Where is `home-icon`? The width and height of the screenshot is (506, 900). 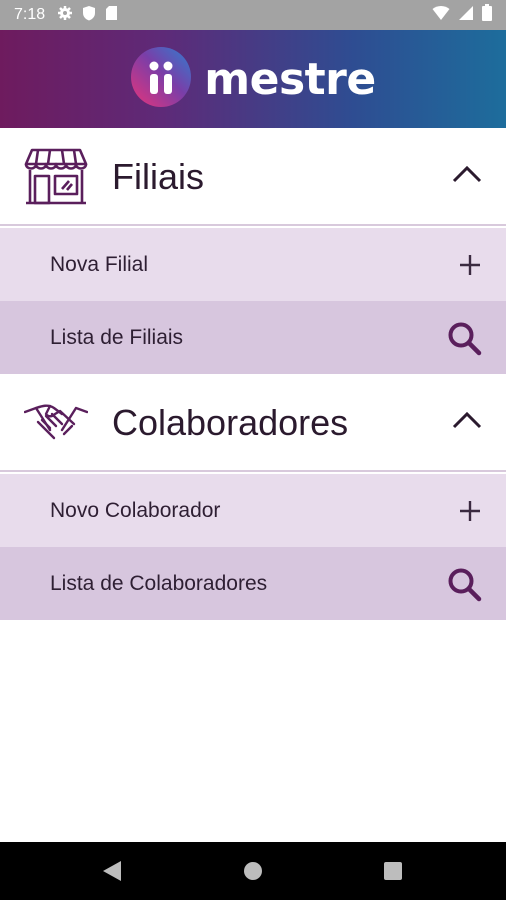
home-icon is located at coordinates (253, 871).